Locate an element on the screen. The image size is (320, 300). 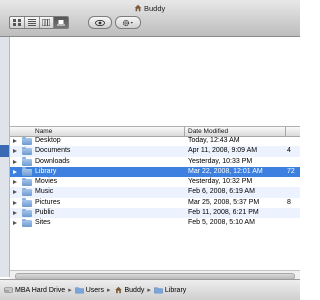
item-name: Documents is located at coordinates (53, 151).